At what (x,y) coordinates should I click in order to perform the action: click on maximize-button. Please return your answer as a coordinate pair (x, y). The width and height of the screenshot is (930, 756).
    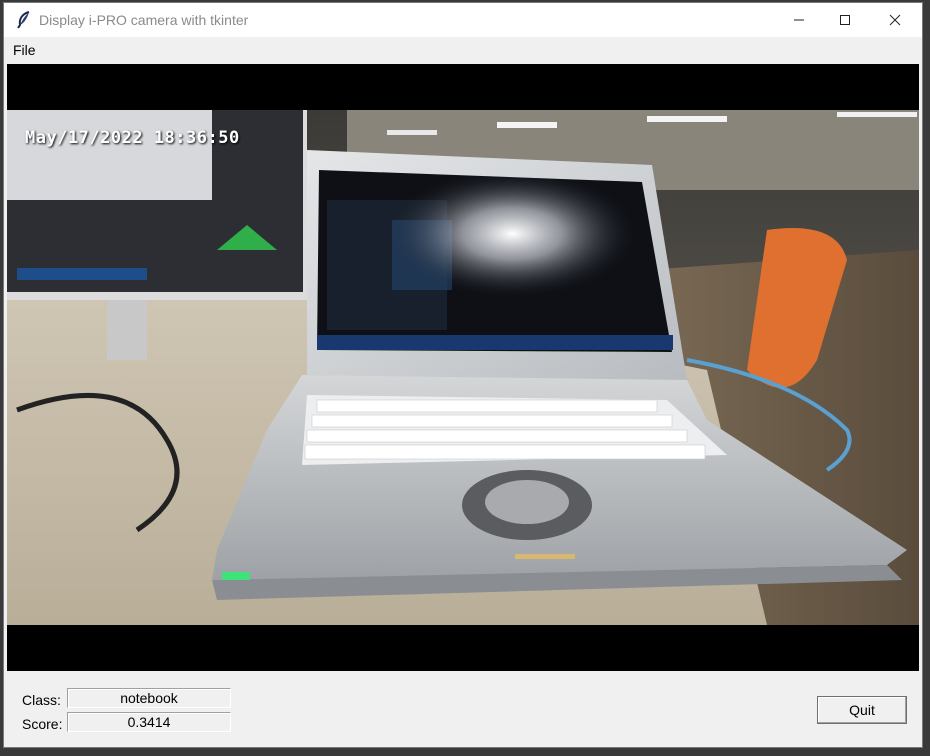
    Looking at the image, I should click on (845, 20).